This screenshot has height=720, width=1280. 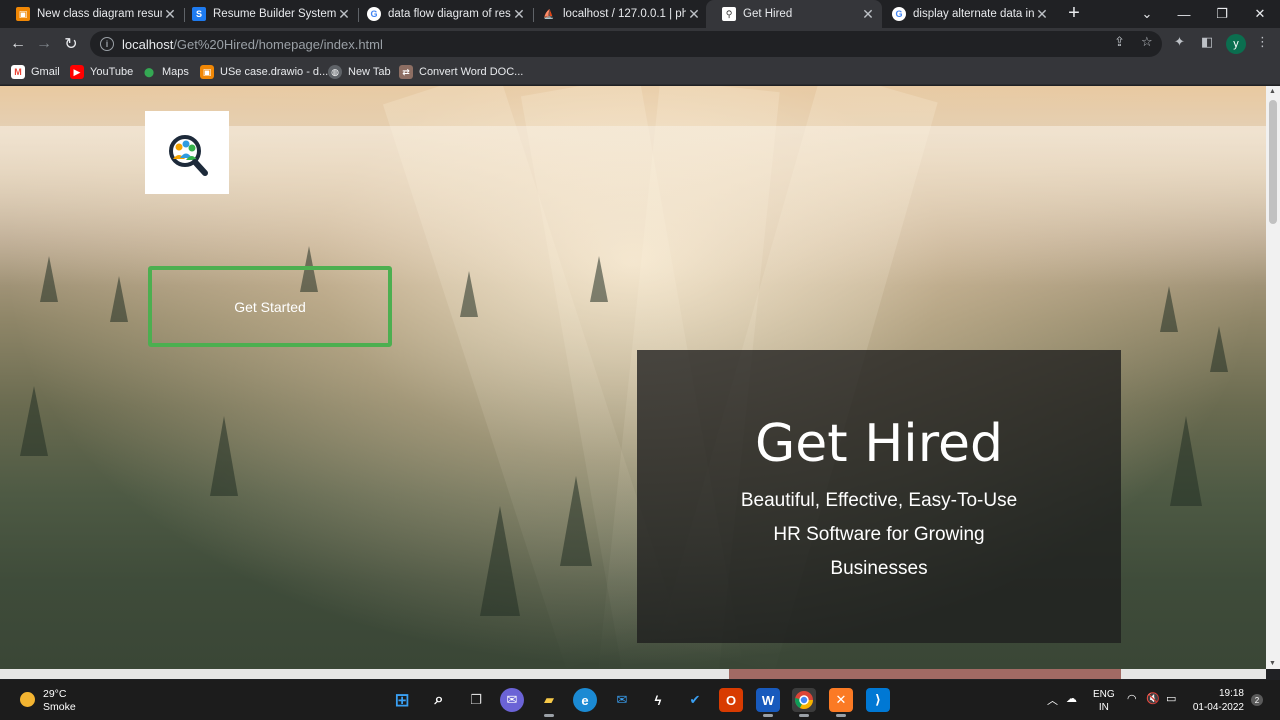 What do you see at coordinates (23, 14) in the screenshot?
I see `drawio-icon: ▣` at bounding box center [23, 14].